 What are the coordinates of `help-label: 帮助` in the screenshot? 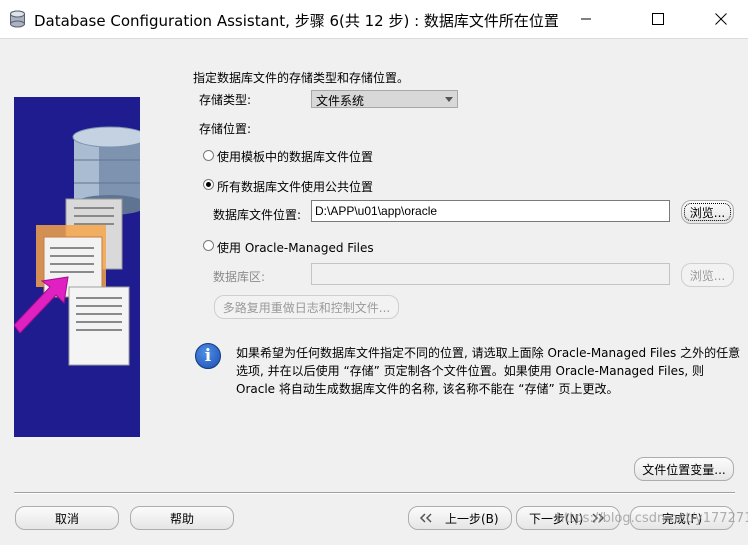 It's located at (181, 518).